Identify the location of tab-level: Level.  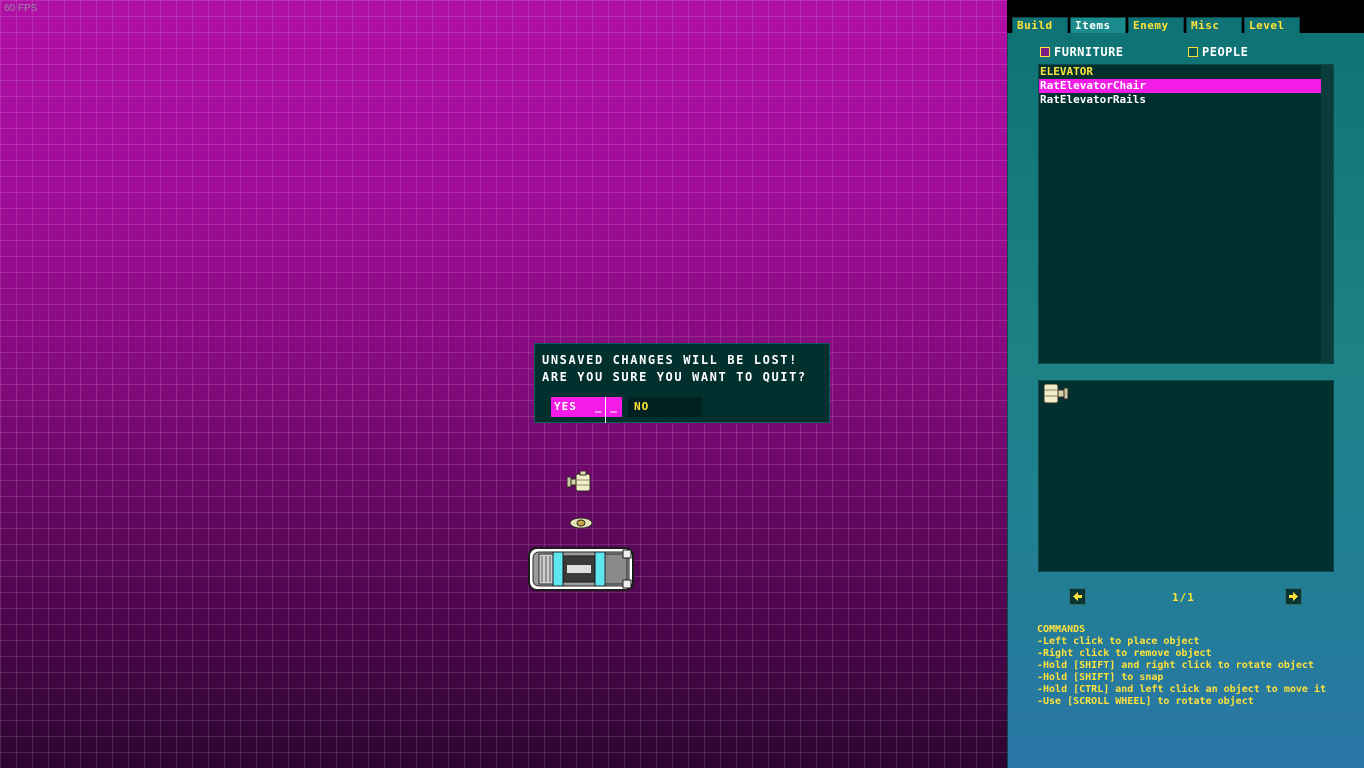
(1272, 25).